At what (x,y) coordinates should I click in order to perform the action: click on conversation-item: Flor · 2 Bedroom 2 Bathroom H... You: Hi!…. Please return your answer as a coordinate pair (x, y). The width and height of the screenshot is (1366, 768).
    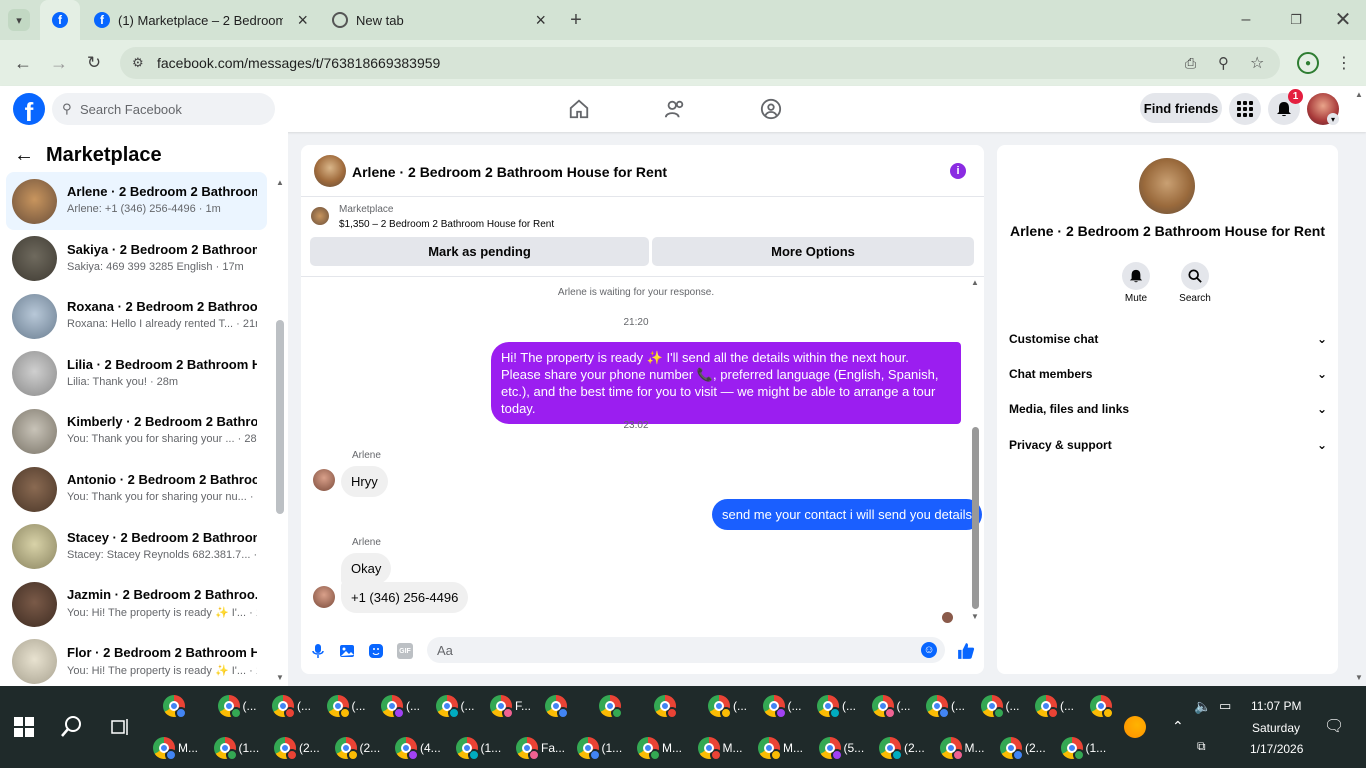
    Looking at the image, I should click on (136, 662).